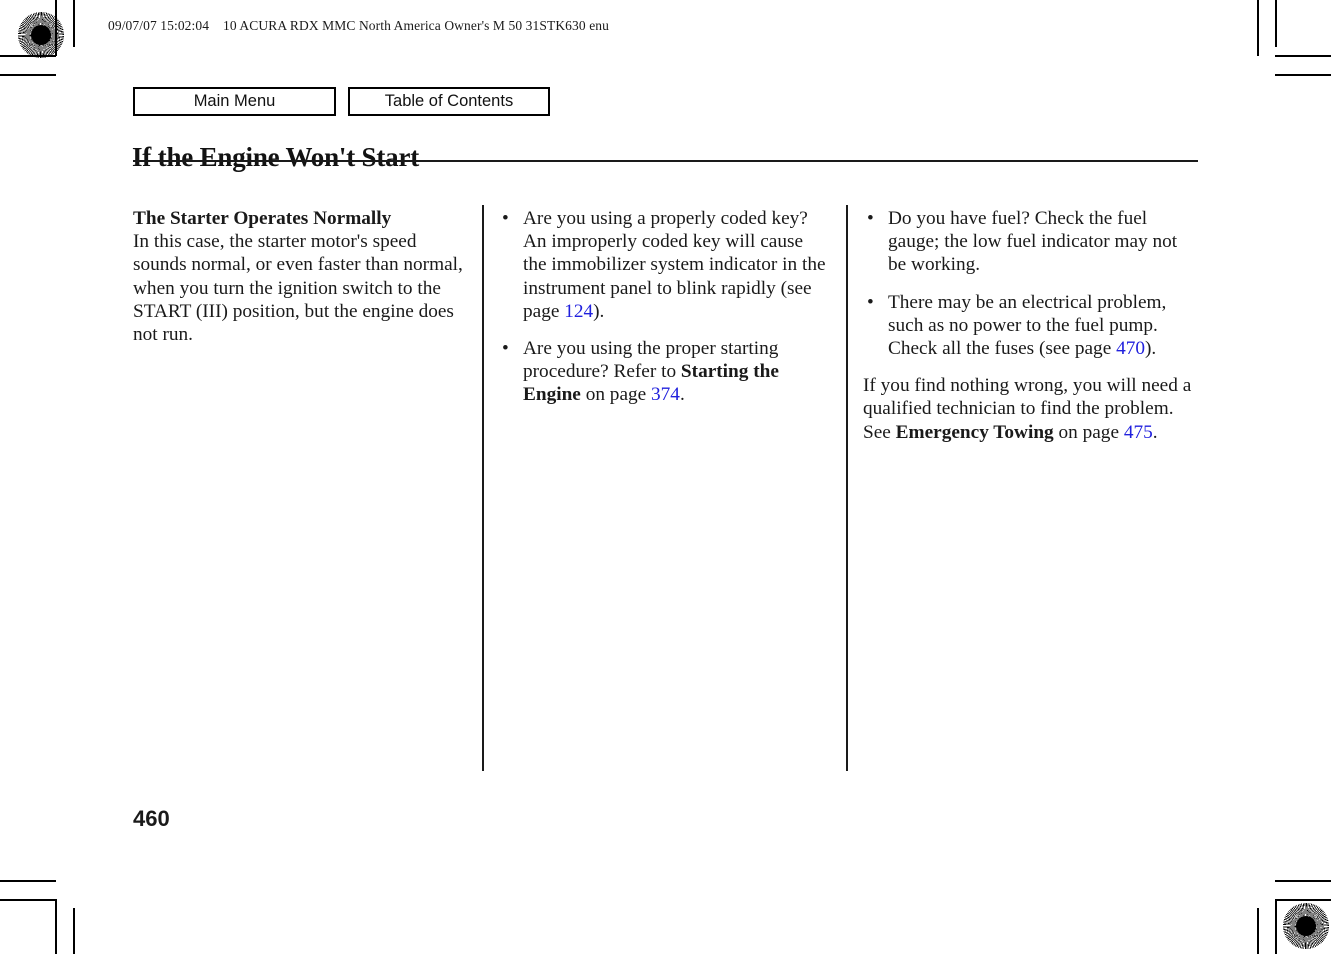 This screenshot has width=1331, height=954. Describe the element at coordinates (1303, 56) in the screenshot. I see `crop-mark-top-right-horizontal-inner` at that location.